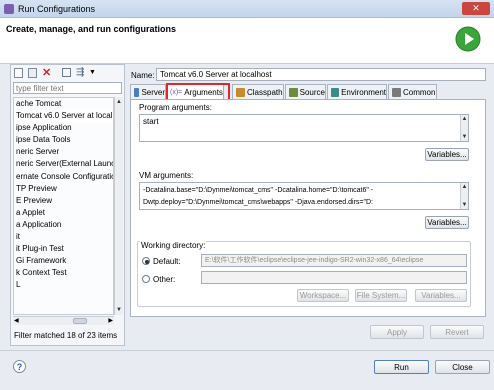  I want to click on environment-icon, so click(335, 92).